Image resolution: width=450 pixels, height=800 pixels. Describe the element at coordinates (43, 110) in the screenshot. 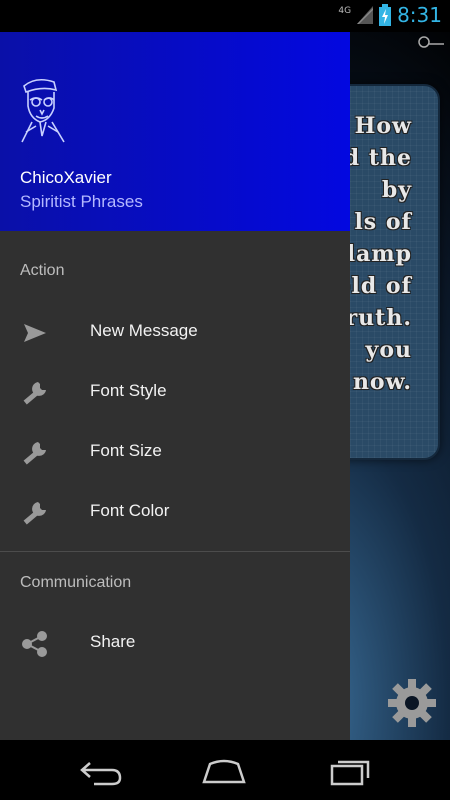

I see `chico-xavier-portrait-icon` at that location.